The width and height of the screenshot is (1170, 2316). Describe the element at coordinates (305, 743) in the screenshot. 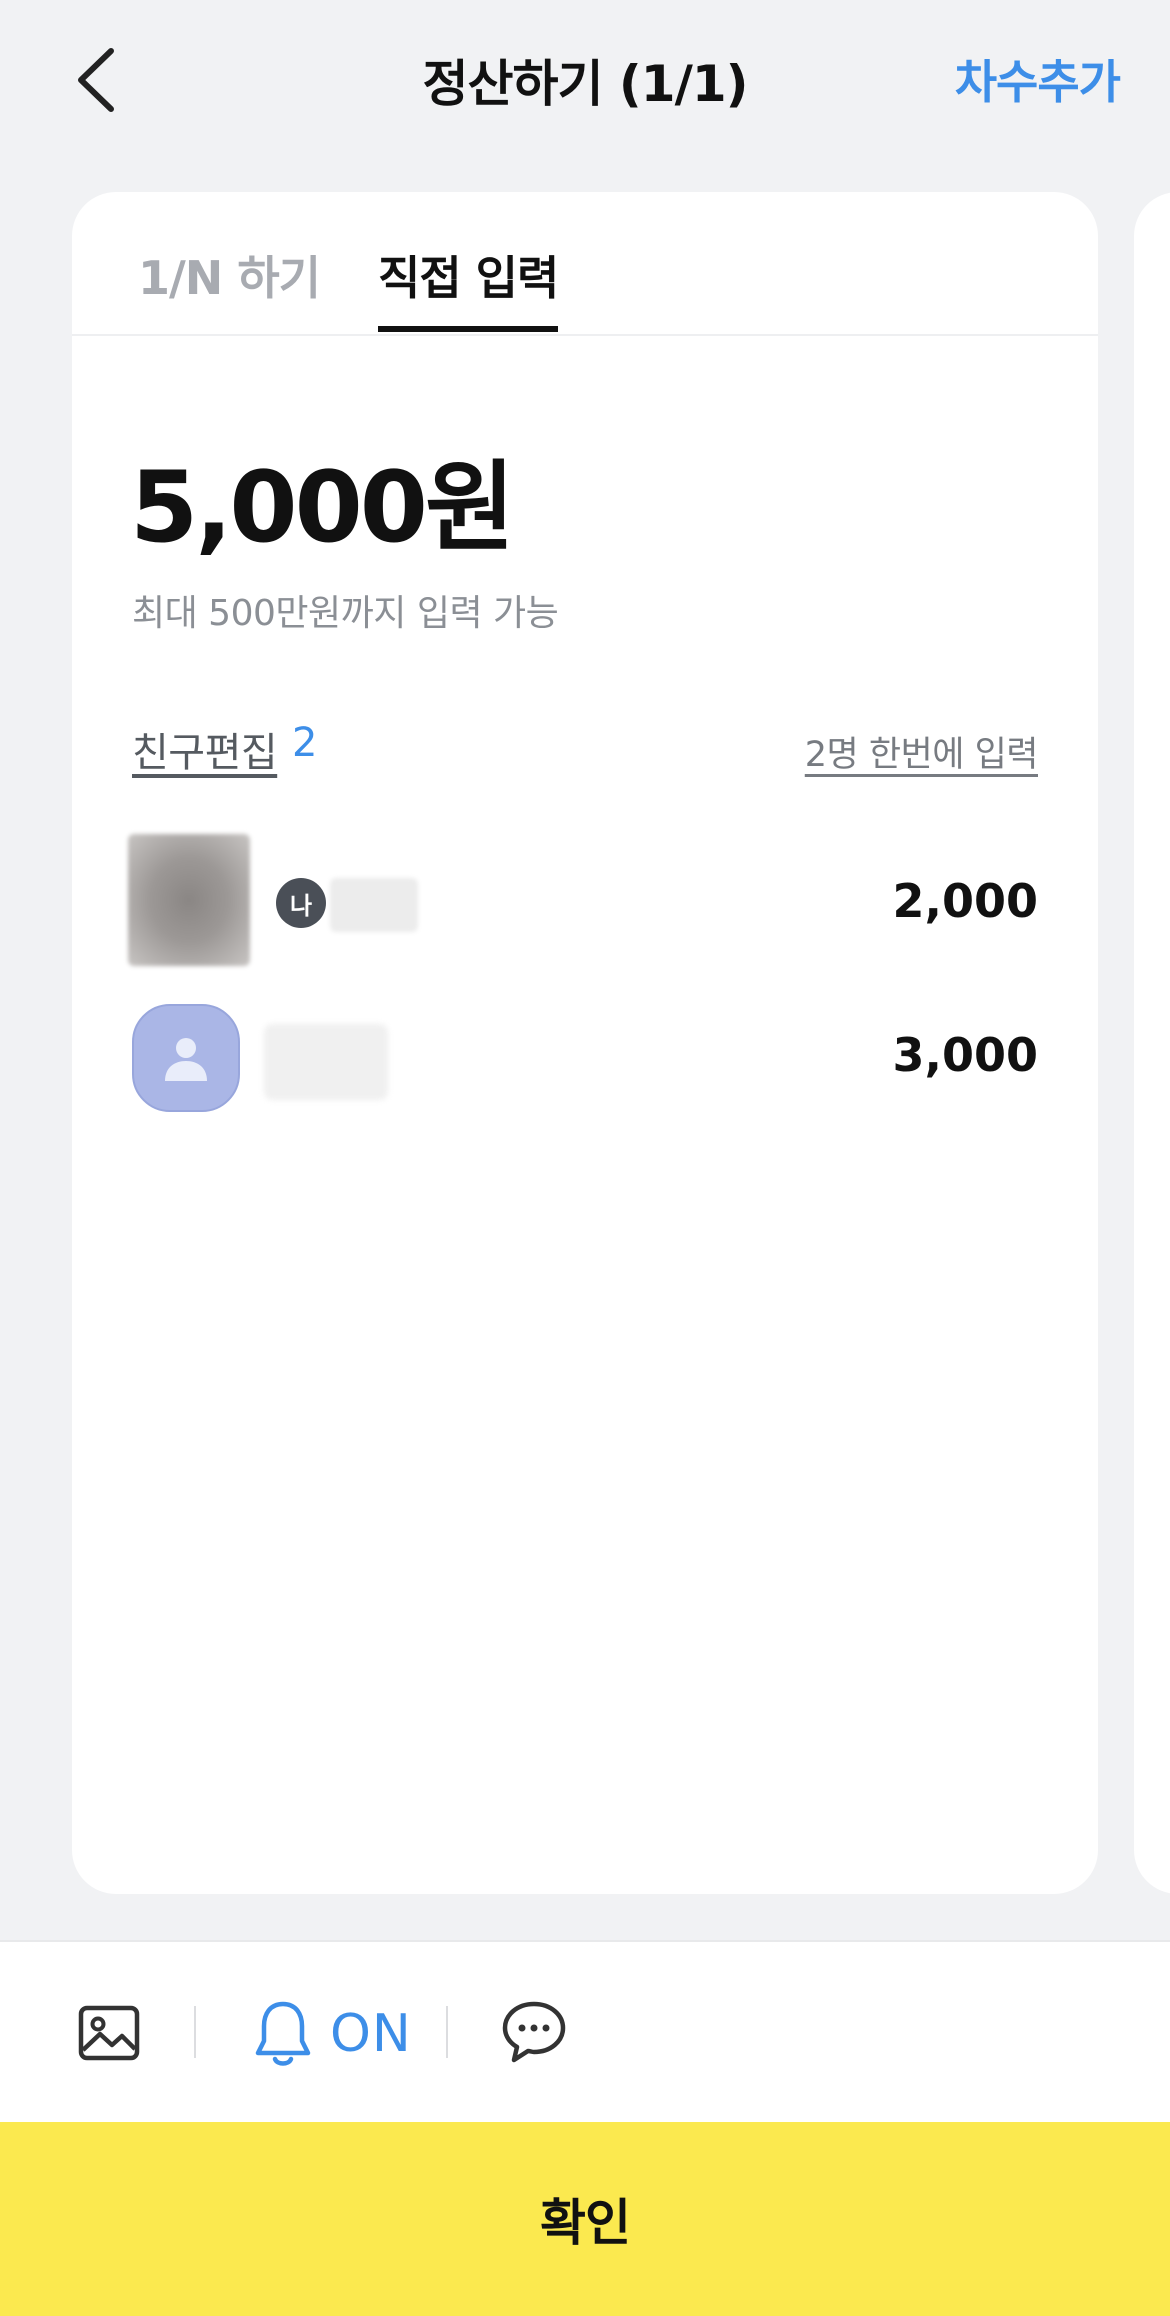

I see `friend-count: 2` at that location.